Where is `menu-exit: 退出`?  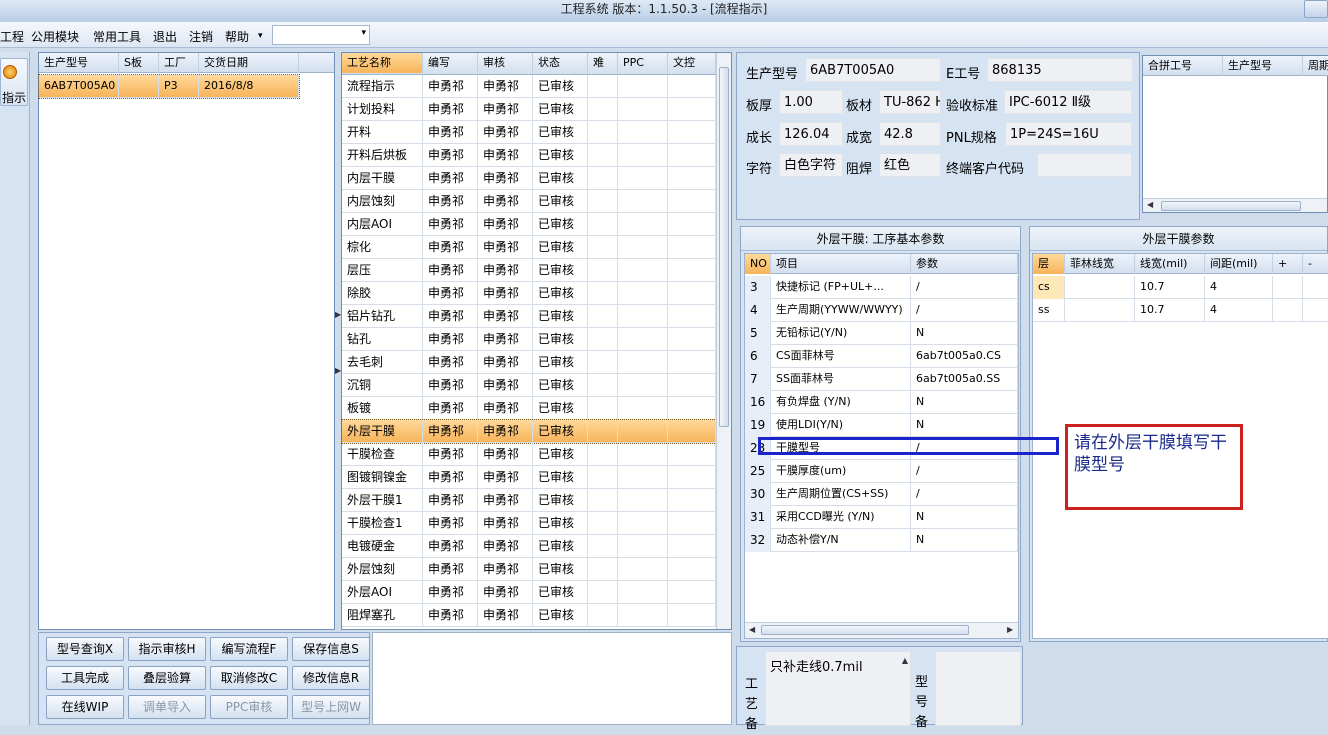
menu-exit: 退出 is located at coordinates (165, 36).